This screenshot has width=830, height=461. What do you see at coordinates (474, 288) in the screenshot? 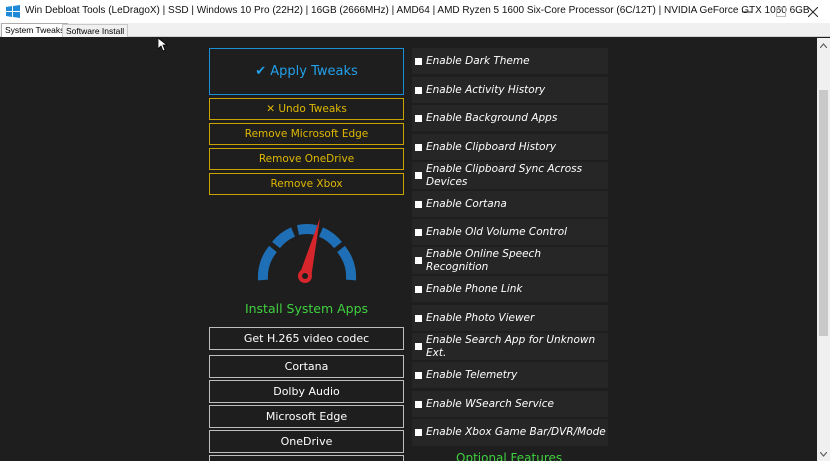
I see `tweak-label: Enable Phone Link` at bounding box center [474, 288].